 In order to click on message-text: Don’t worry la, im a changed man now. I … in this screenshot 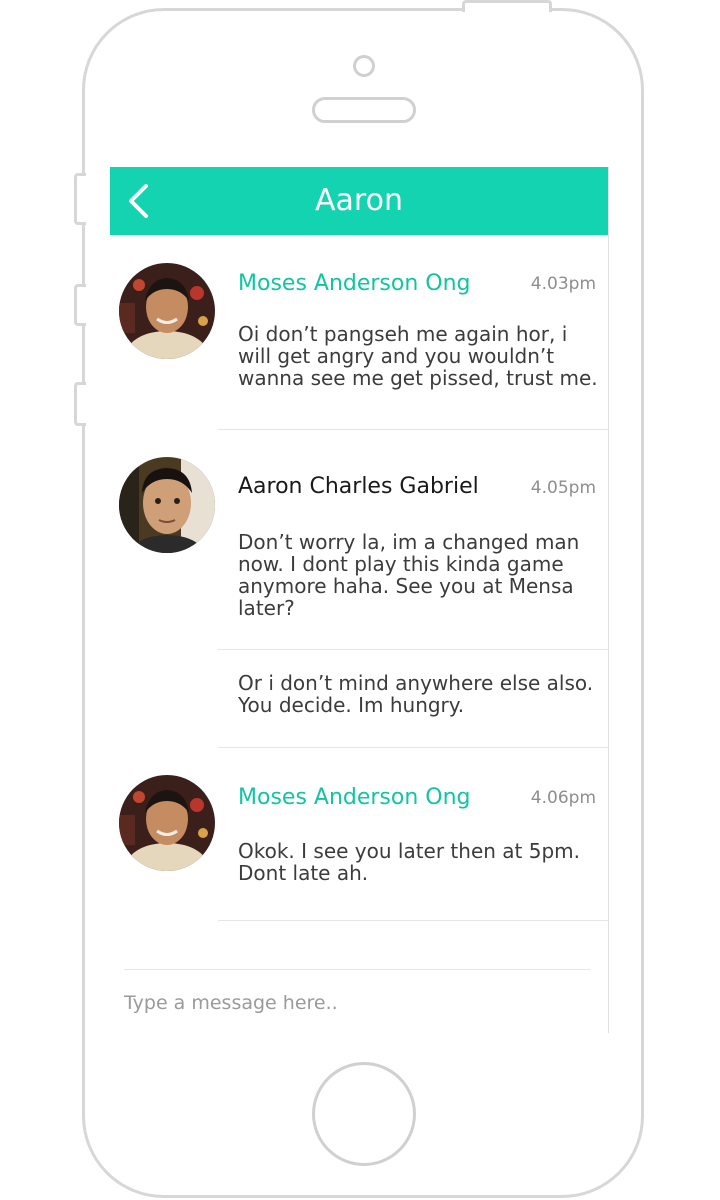, I will do `click(409, 575)`.